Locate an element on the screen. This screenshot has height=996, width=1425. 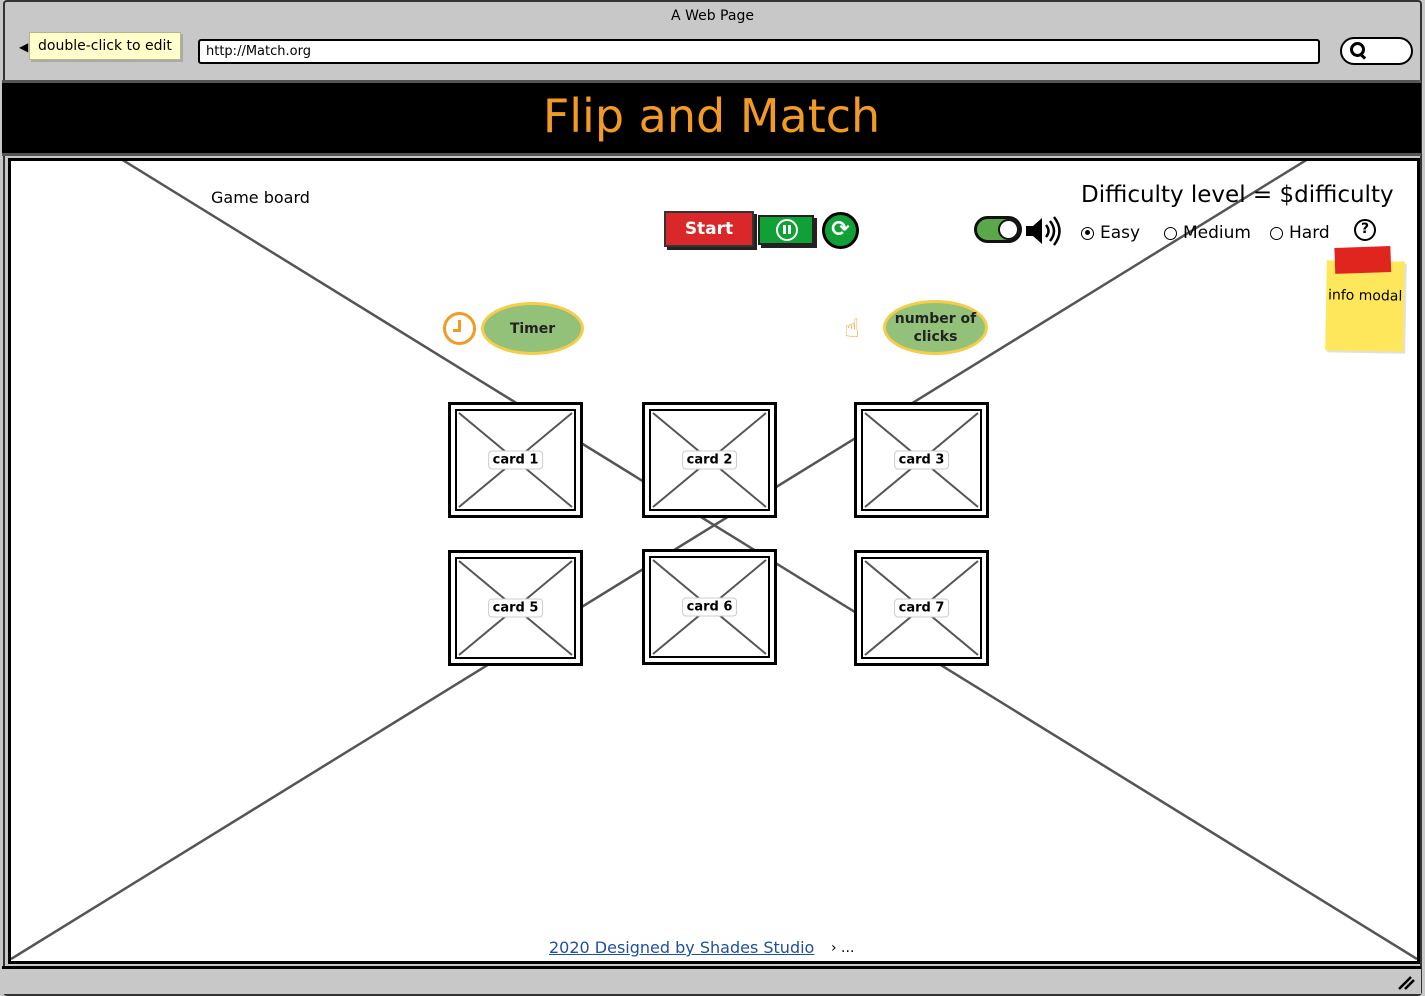
card-3: card 3 is located at coordinates (921, 460).